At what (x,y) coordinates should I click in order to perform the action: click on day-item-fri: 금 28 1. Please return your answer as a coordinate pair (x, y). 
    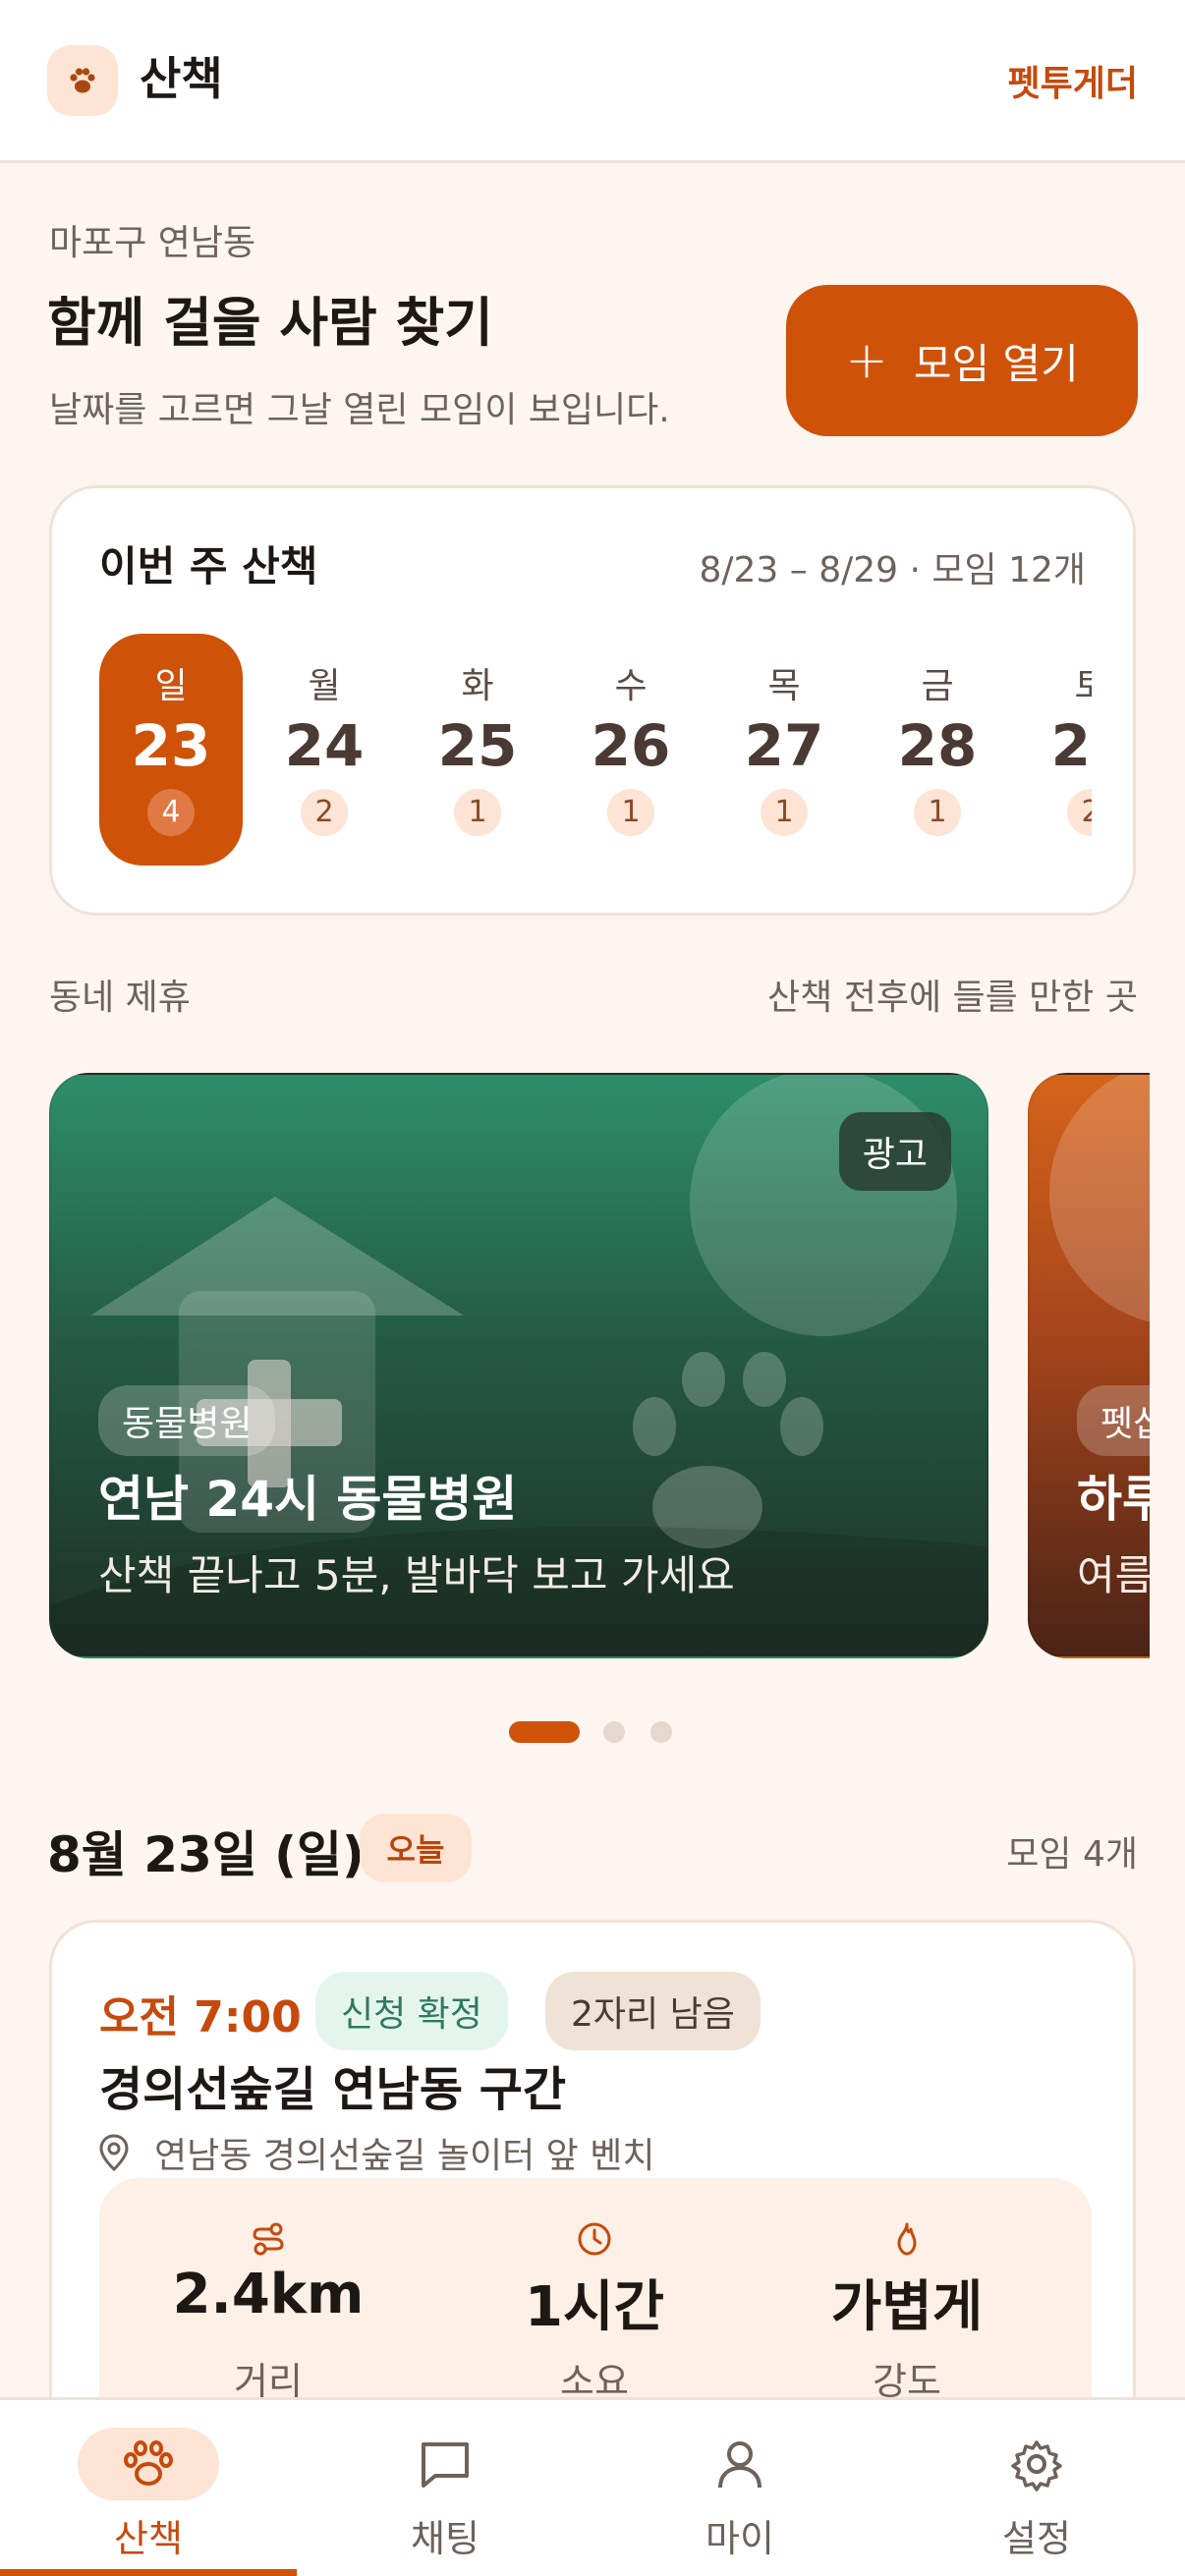
    Looking at the image, I should click on (938, 750).